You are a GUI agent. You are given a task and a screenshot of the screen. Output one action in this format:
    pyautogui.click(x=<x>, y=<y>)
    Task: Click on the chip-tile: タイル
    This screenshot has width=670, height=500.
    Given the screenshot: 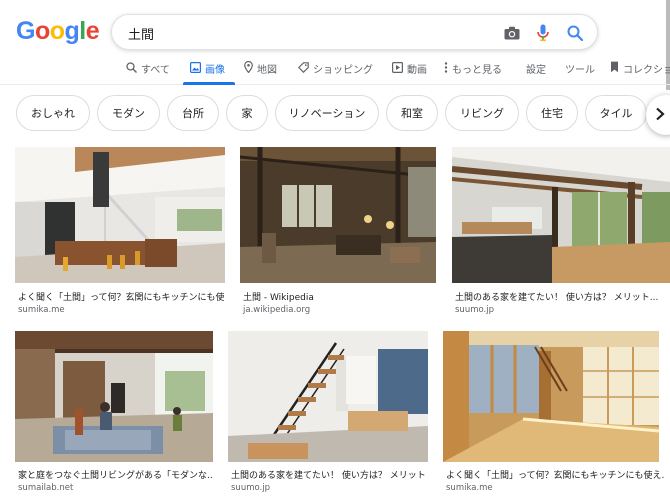 What is the action you would take?
    pyautogui.click(x=616, y=113)
    